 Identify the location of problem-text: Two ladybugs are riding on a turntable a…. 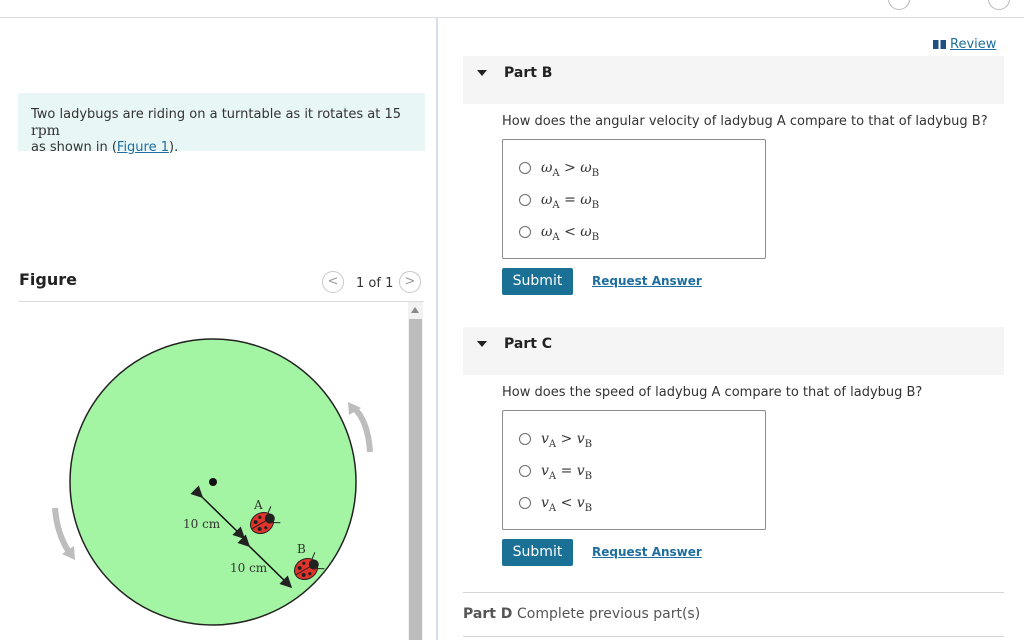
(216, 114).